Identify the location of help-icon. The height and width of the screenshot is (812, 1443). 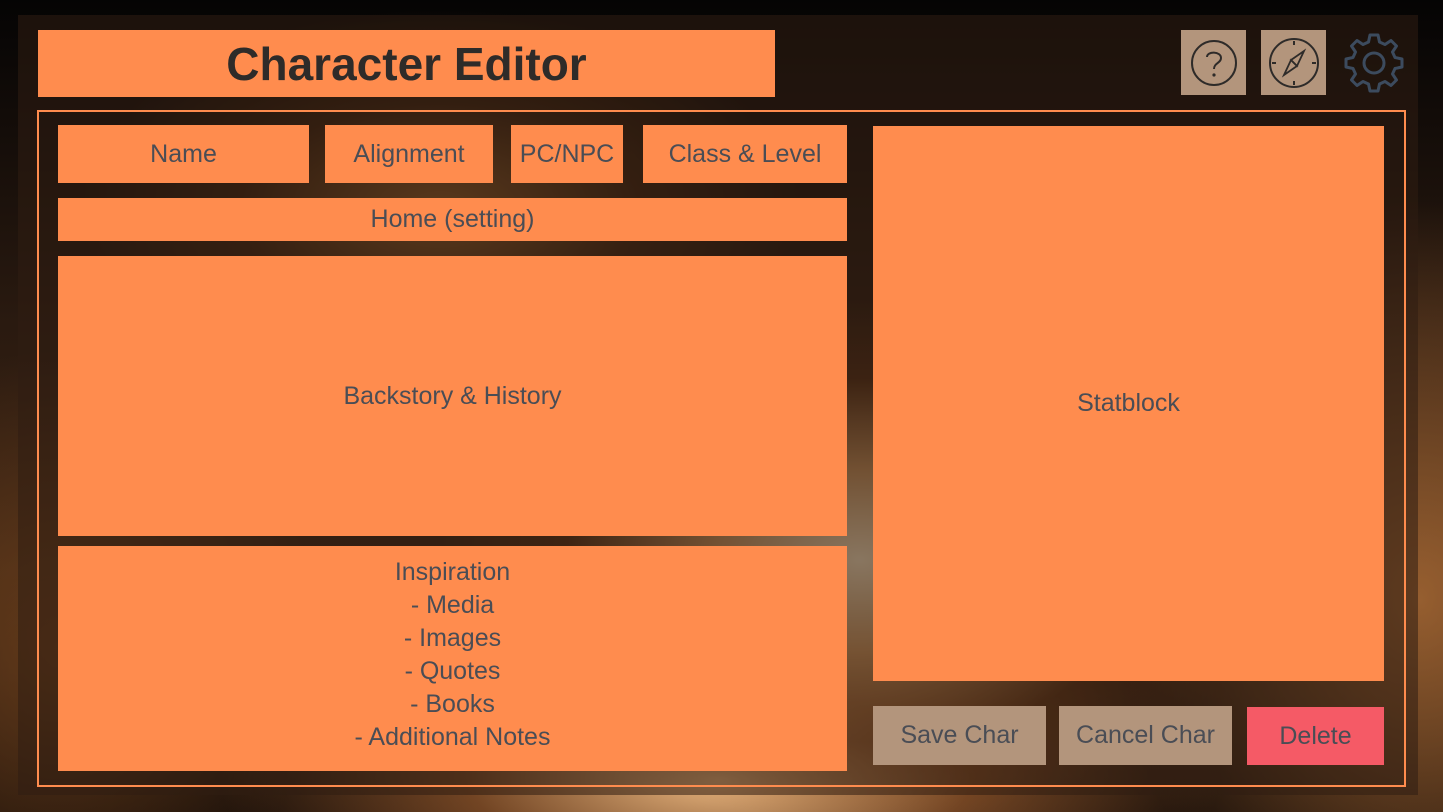
(1213, 62).